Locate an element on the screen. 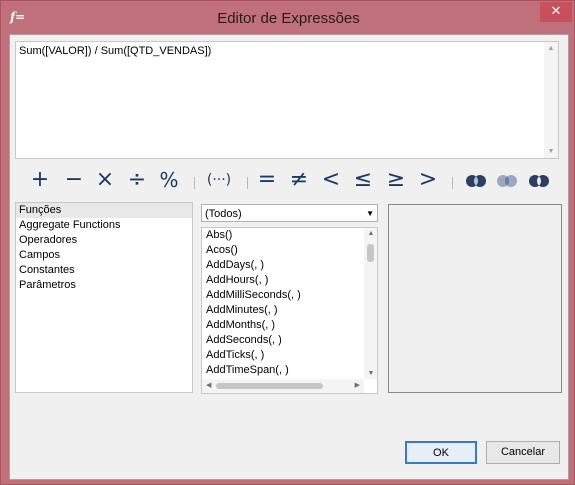 The image size is (575, 485). list-item: AddDays(, ) is located at coordinates (289, 265).